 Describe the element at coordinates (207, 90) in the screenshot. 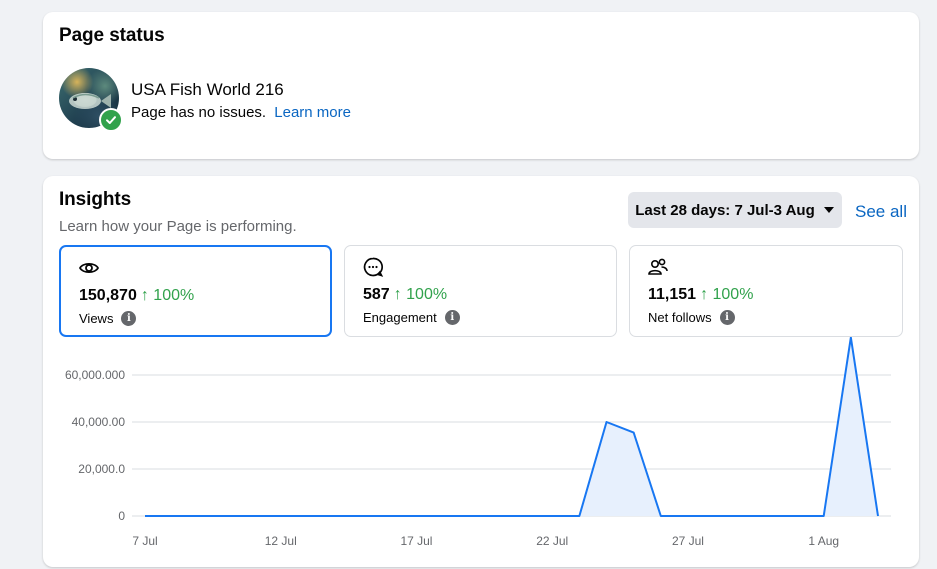

I see `page-name: USA Fish World 216` at that location.